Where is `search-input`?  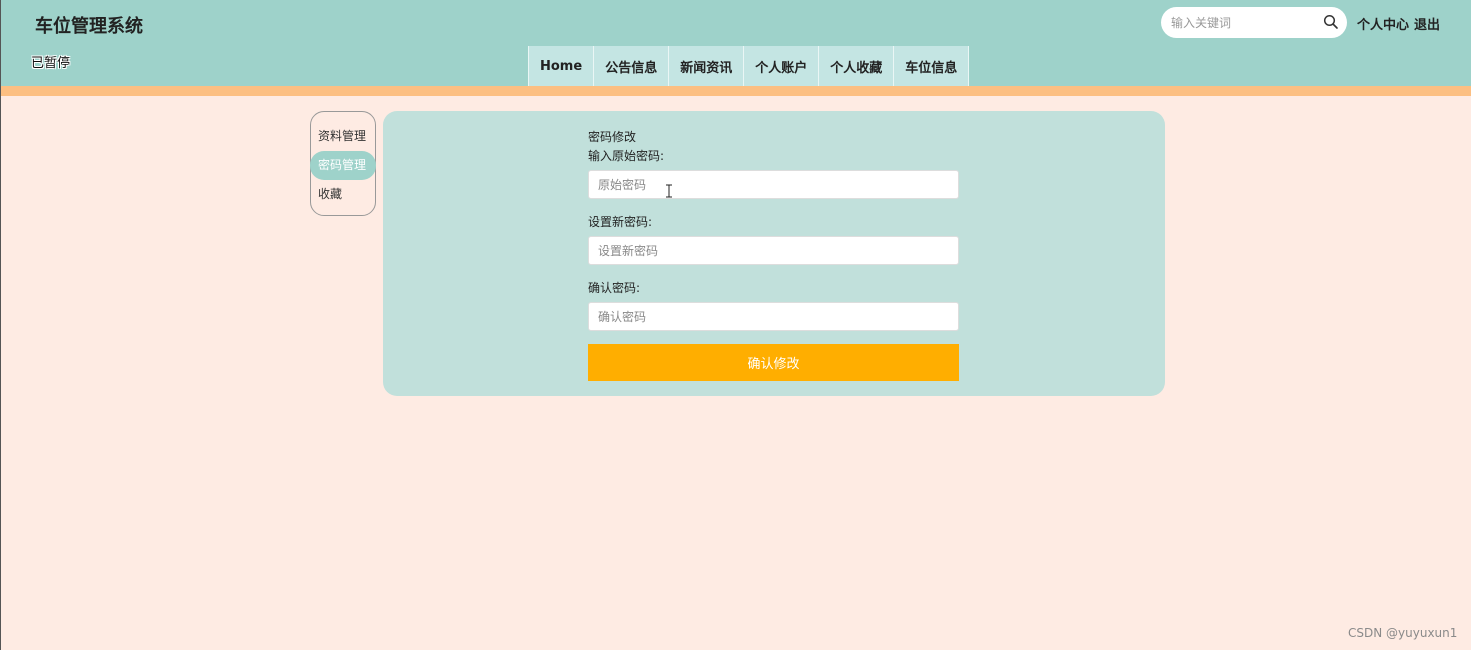
search-input is located at coordinates (1245, 22).